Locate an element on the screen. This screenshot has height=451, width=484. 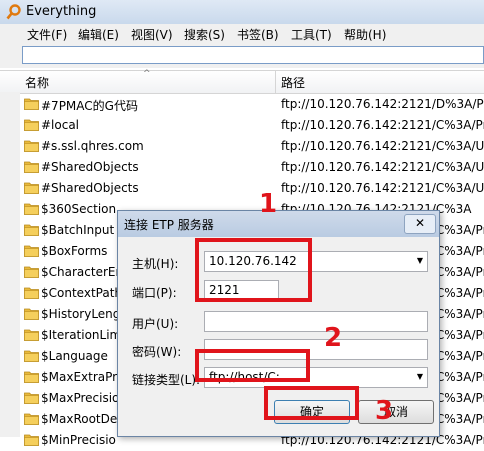
column-separator is located at coordinates (275, 82).